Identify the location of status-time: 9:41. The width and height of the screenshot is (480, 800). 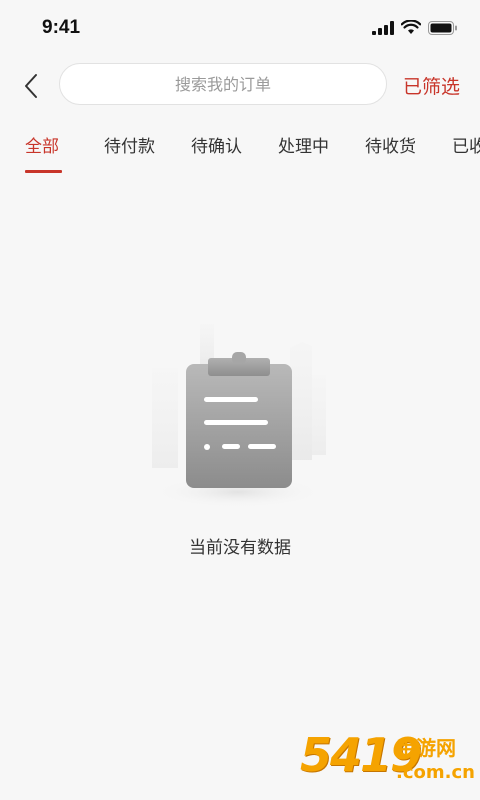
(61, 27).